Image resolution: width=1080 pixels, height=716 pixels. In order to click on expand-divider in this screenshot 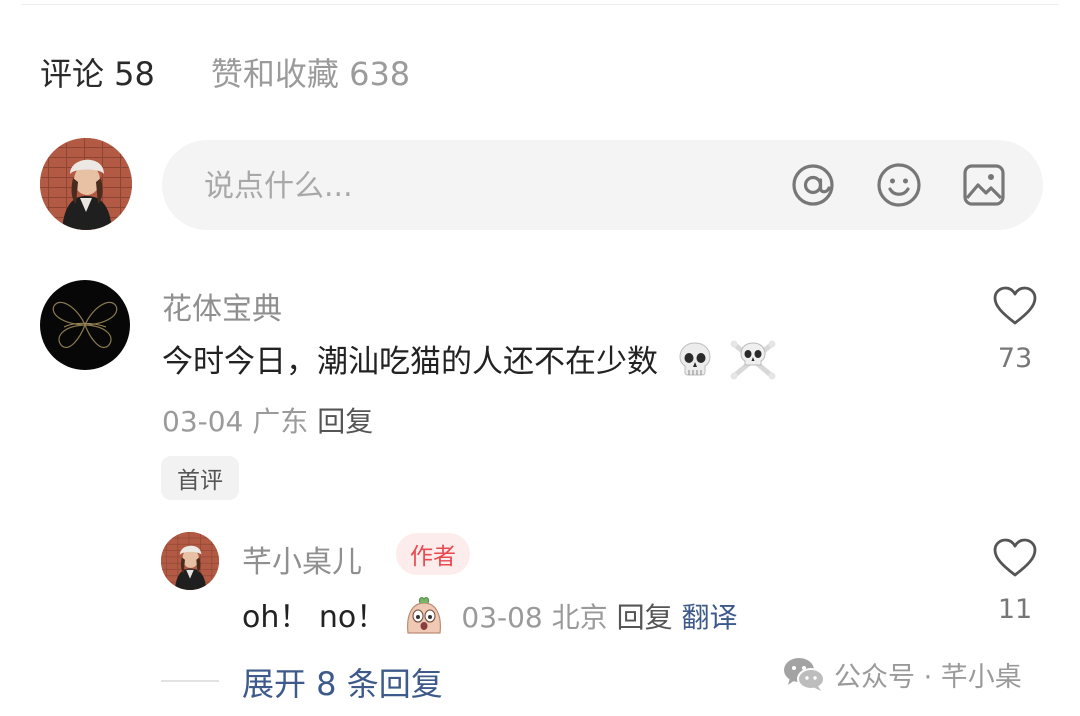, I will do `click(190, 681)`.